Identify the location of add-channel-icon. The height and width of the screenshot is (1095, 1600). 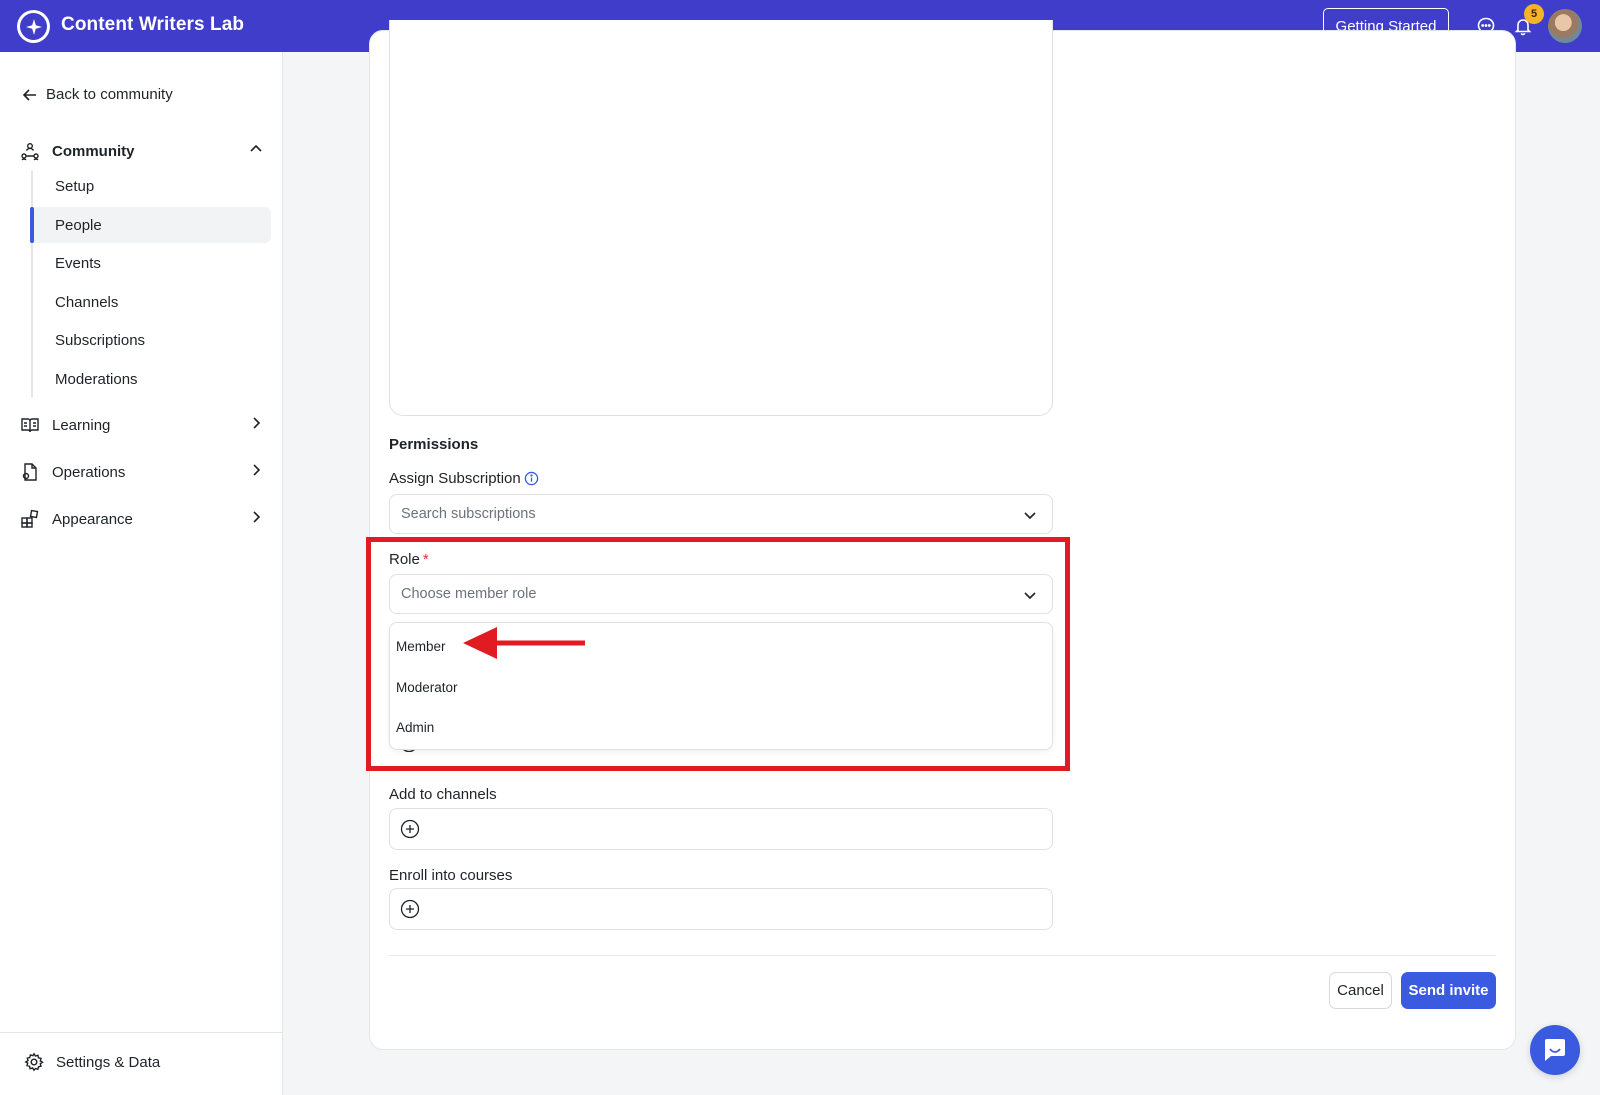
(410, 829).